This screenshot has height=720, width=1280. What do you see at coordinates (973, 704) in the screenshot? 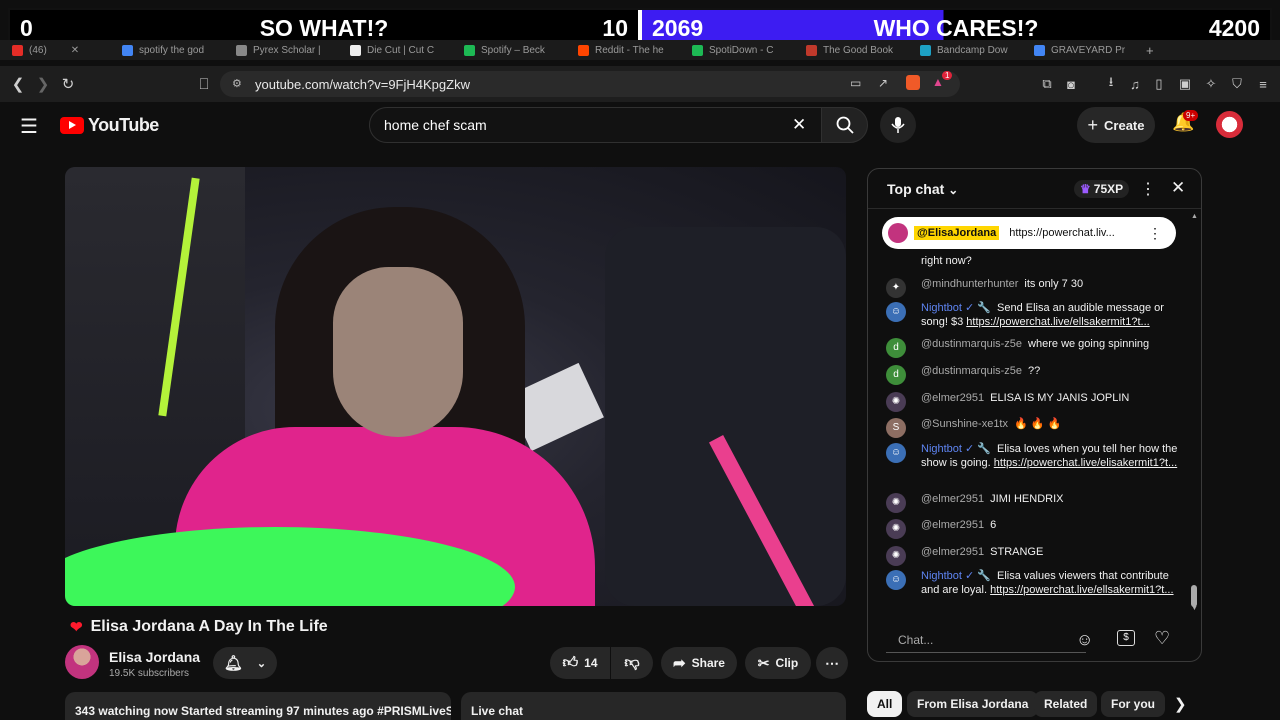
I see `filter-chip: From Elisa Jordana` at bounding box center [973, 704].